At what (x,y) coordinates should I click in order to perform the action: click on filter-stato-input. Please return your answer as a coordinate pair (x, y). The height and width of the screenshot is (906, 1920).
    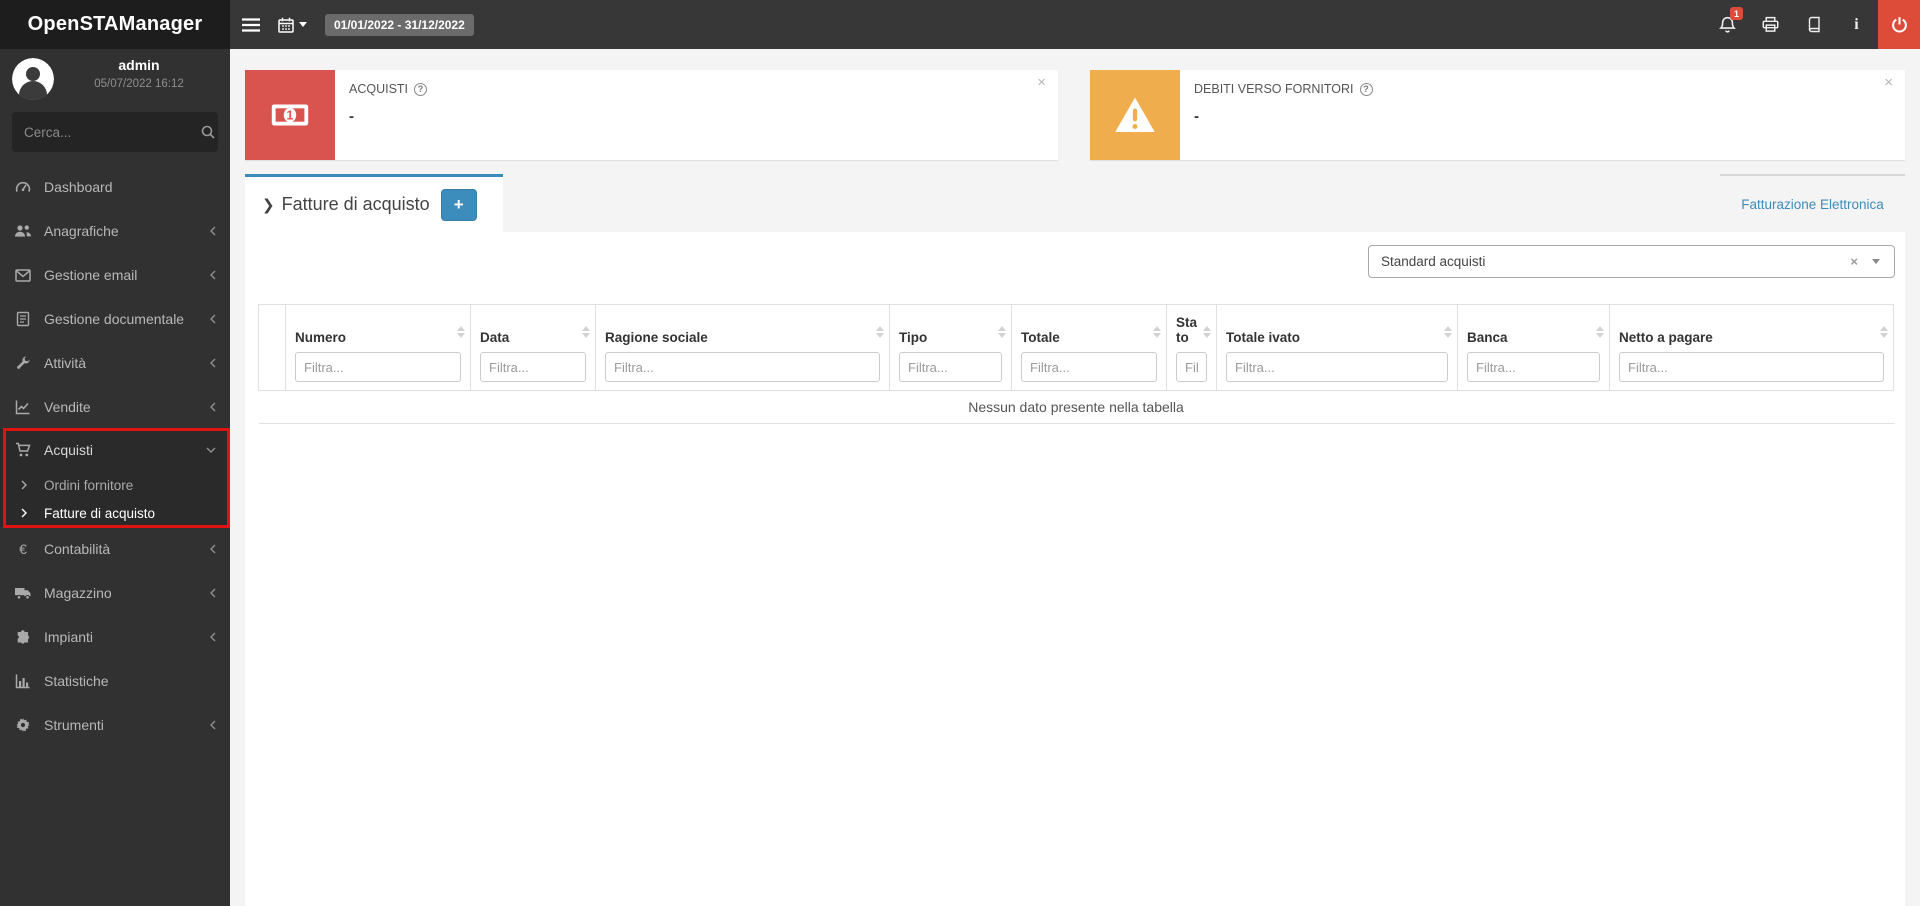
    Looking at the image, I should click on (1191, 367).